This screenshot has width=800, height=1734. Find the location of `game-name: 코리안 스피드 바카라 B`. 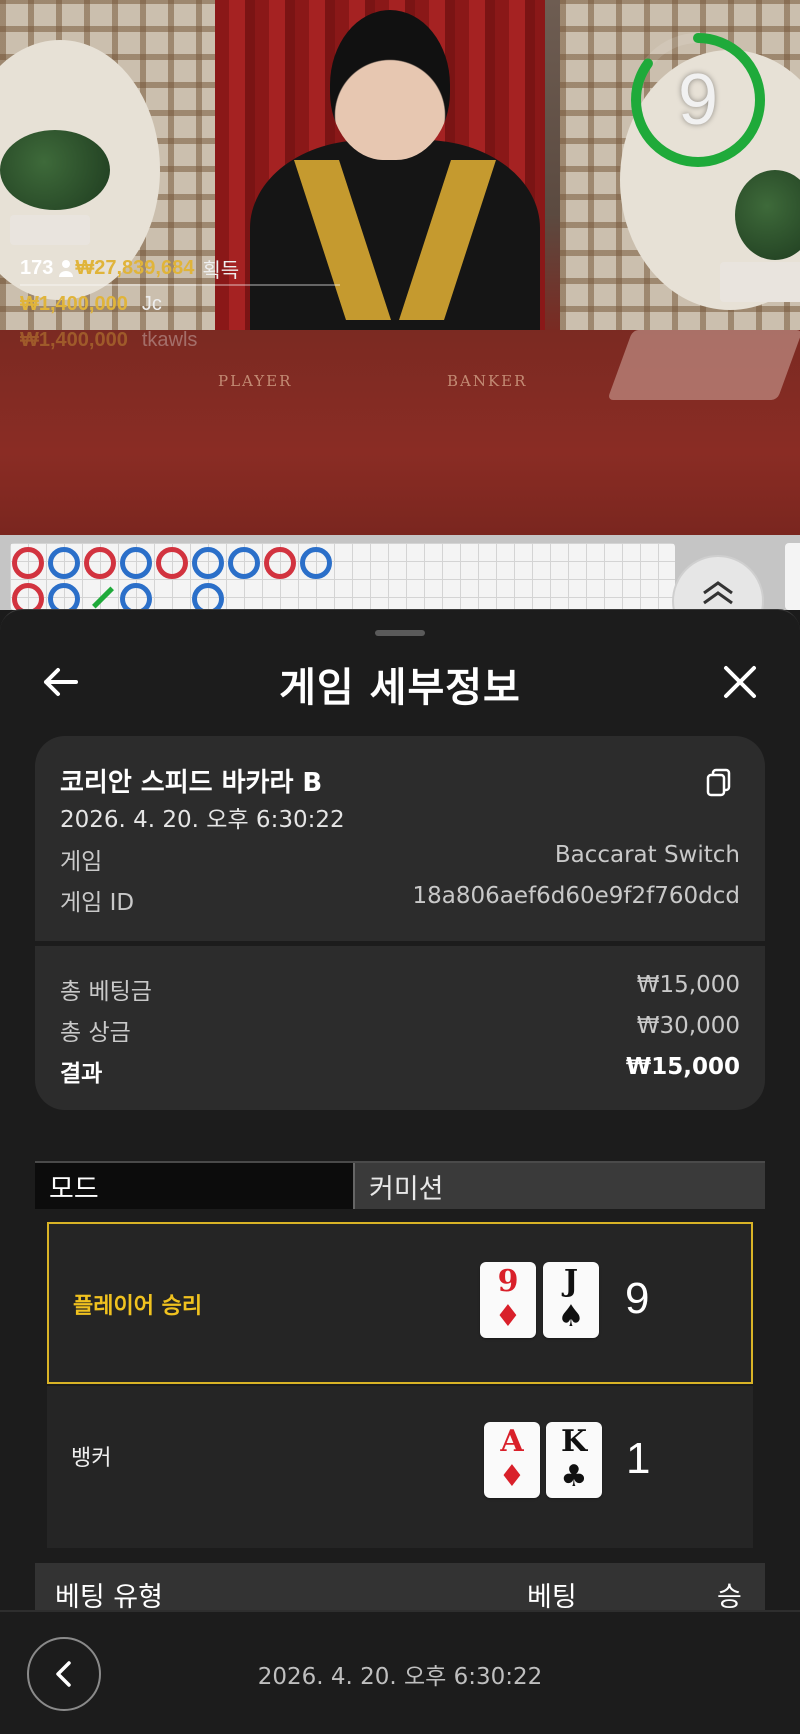

game-name: 코리안 스피드 바카라 B is located at coordinates (191, 783).